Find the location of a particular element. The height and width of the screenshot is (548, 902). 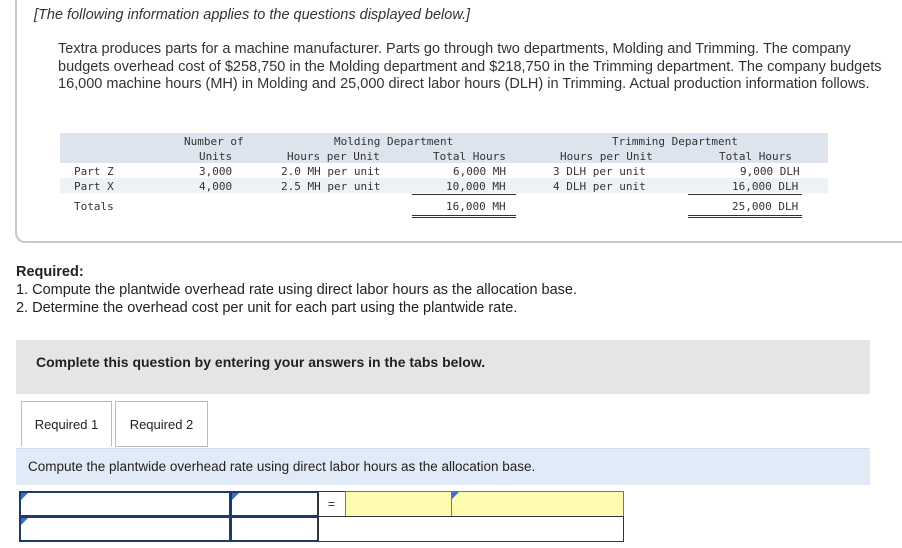

rate-answer-input is located at coordinates (398, 504).